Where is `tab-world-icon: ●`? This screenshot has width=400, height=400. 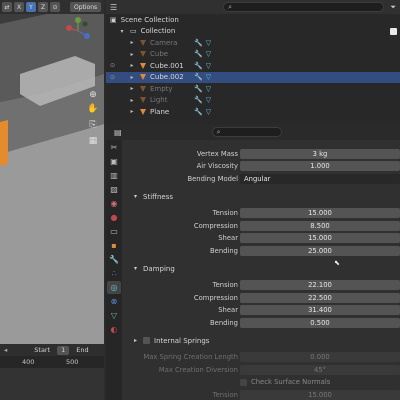 tab-world-icon: ● is located at coordinates (114, 217).